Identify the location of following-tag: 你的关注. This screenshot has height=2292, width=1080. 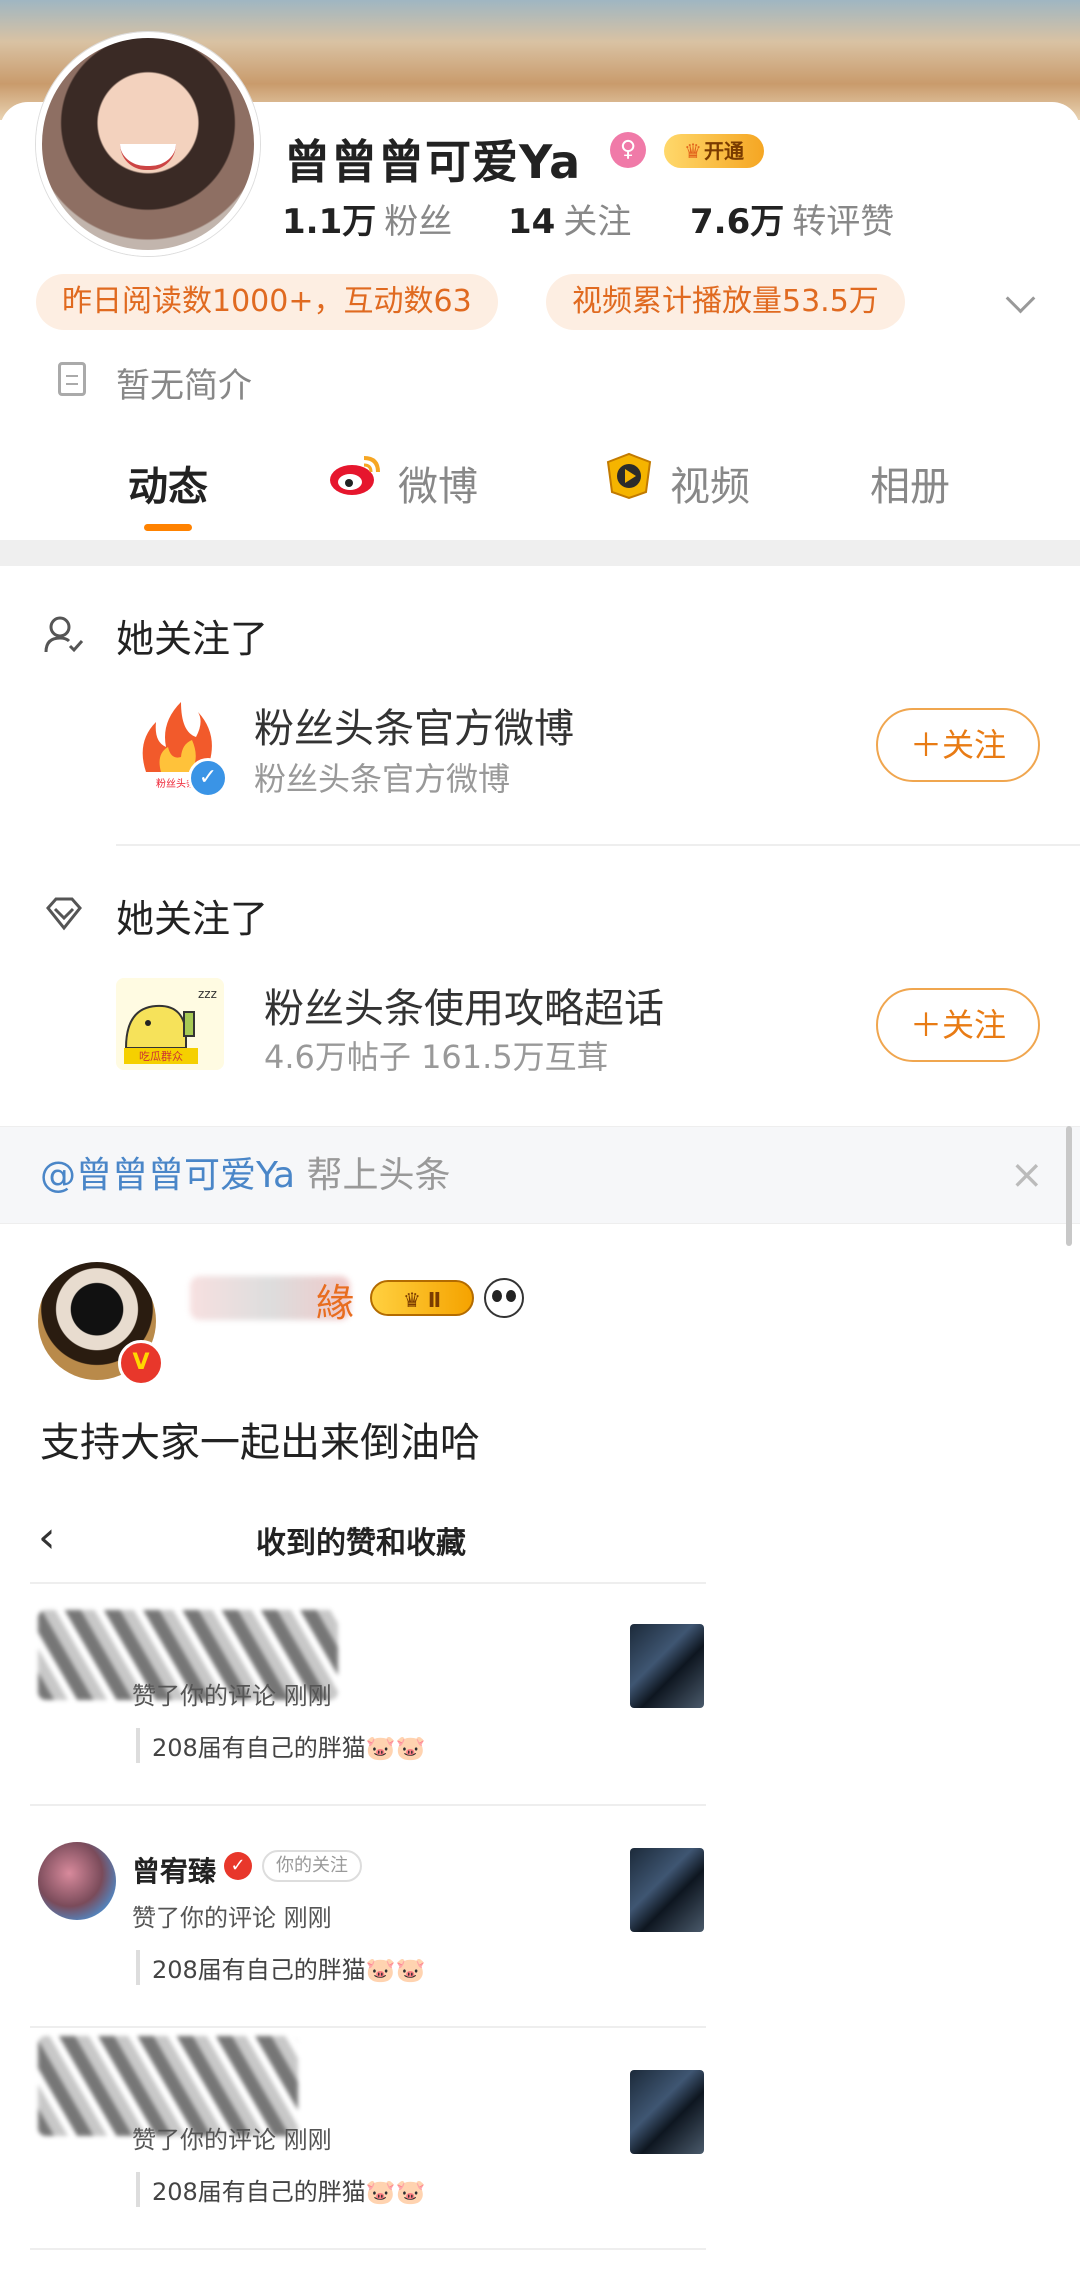
(312, 1866).